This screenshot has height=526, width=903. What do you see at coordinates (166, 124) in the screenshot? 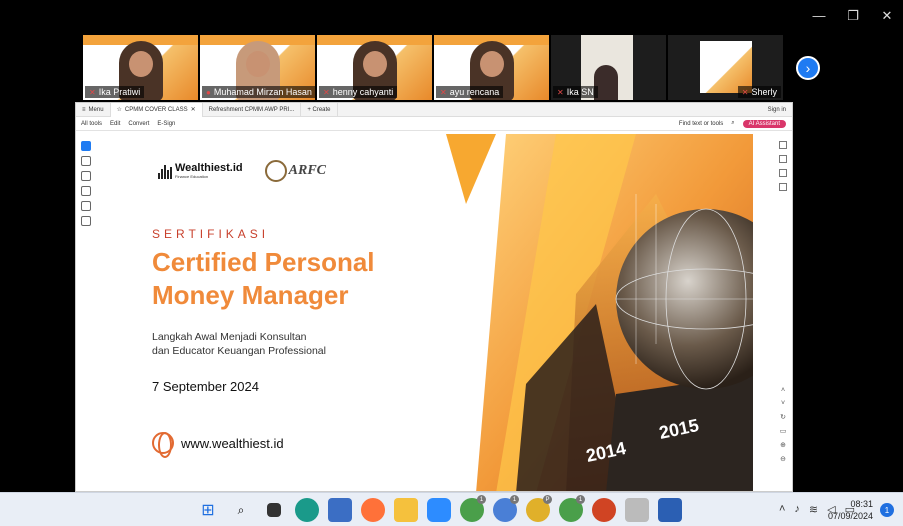
I see `esign-menu: E-Sign` at bounding box center [166, 124].